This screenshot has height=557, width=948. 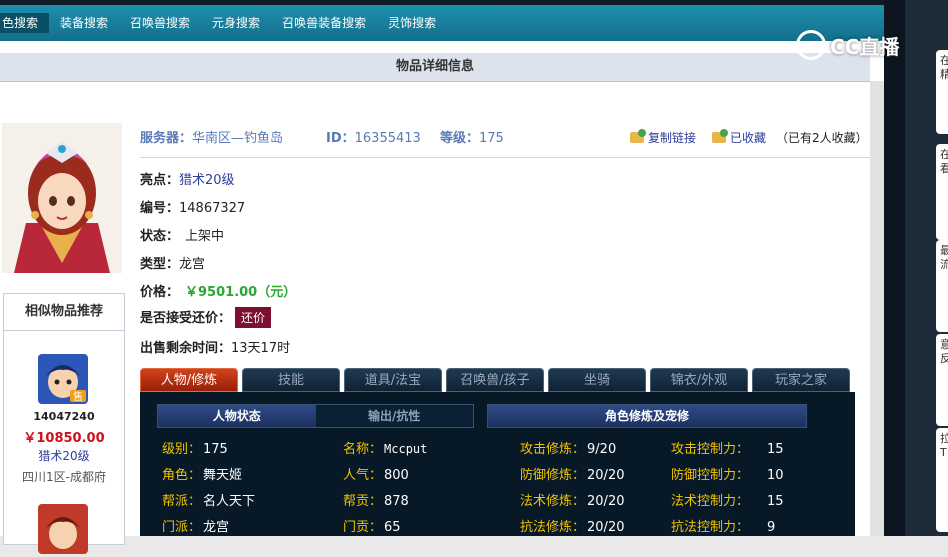 I want to click on character-thumbnail-icon: 售, so click(x=63, y=379).